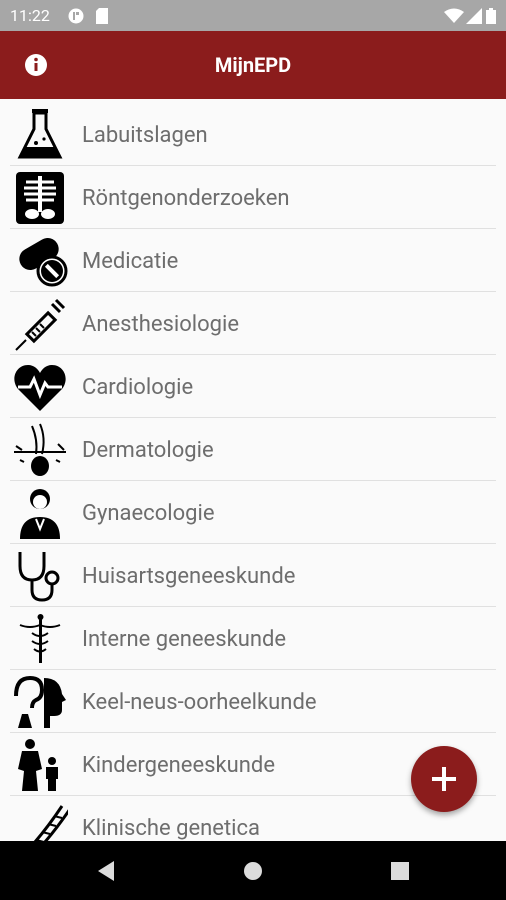 This screenshot has height=900, width=506. I want to click on skin-hair-icon, so click(40, 449).